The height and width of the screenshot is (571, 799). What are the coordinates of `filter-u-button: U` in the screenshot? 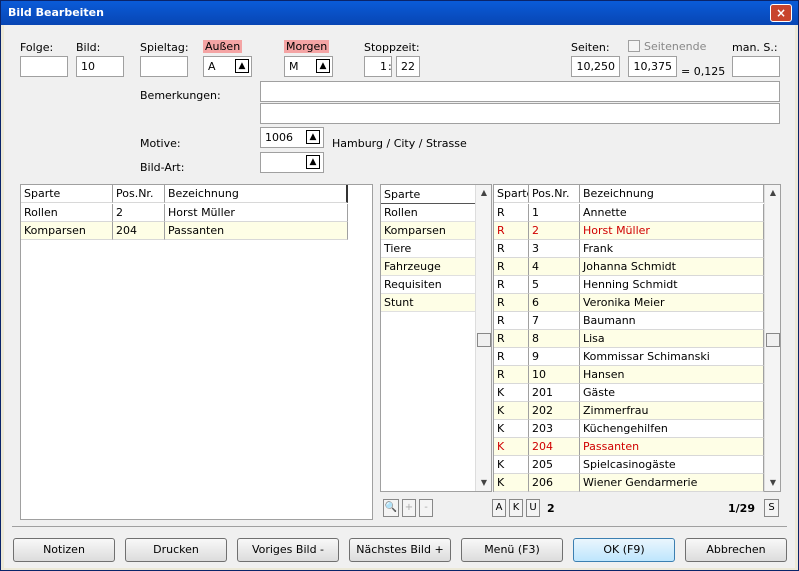 It's located at (533, 508).